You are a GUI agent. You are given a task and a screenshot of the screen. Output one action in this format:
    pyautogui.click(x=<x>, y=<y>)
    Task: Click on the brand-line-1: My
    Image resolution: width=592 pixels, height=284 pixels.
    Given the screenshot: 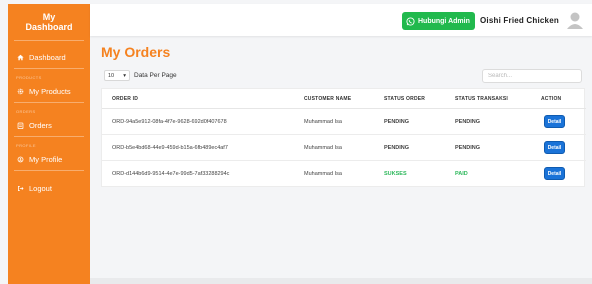 What is the action you would take?
    pyautogui.click(x=49, y=17)
    